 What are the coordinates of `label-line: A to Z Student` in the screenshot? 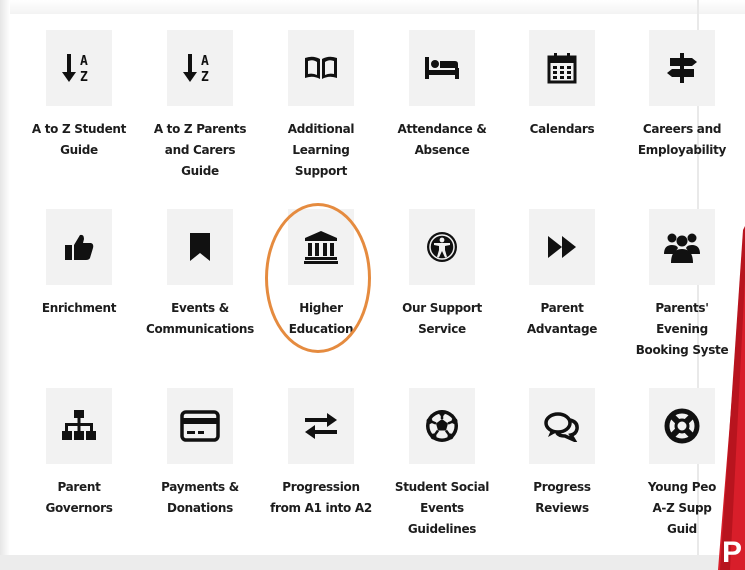 It's located at (79, 129).